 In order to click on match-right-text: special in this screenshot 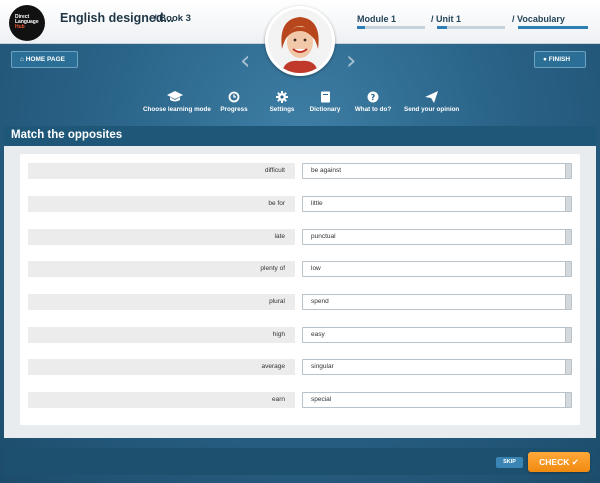, I will do `click(321, 399)`.